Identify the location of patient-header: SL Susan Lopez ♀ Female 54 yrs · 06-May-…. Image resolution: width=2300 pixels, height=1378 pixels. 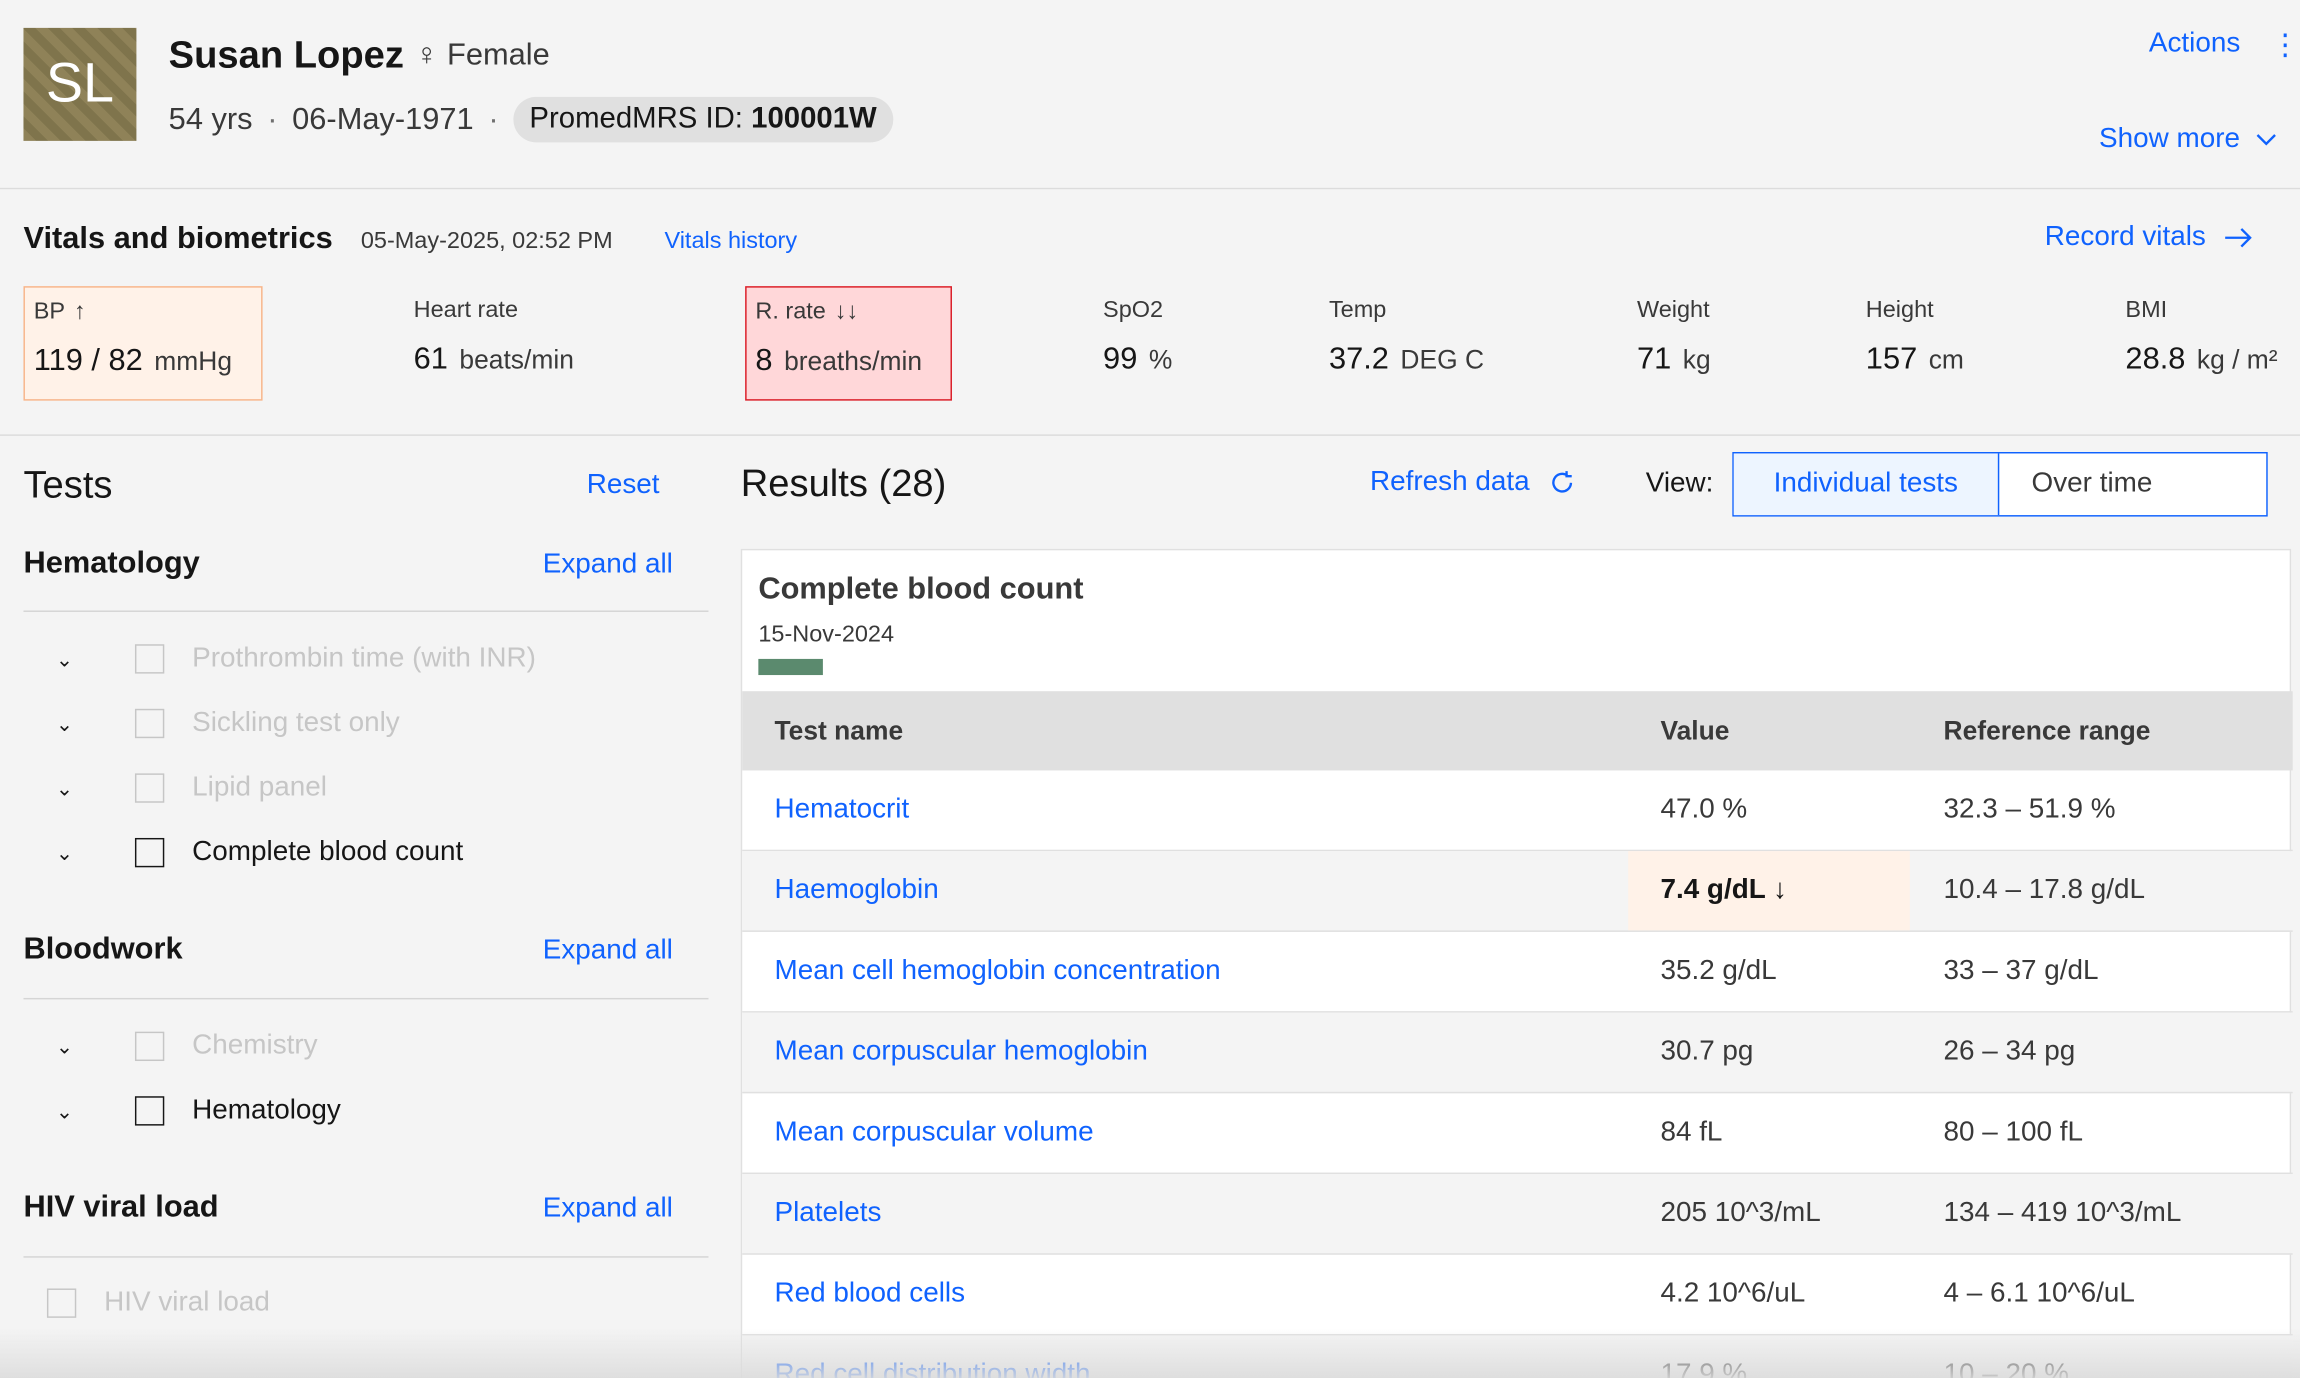
(1150, 95).